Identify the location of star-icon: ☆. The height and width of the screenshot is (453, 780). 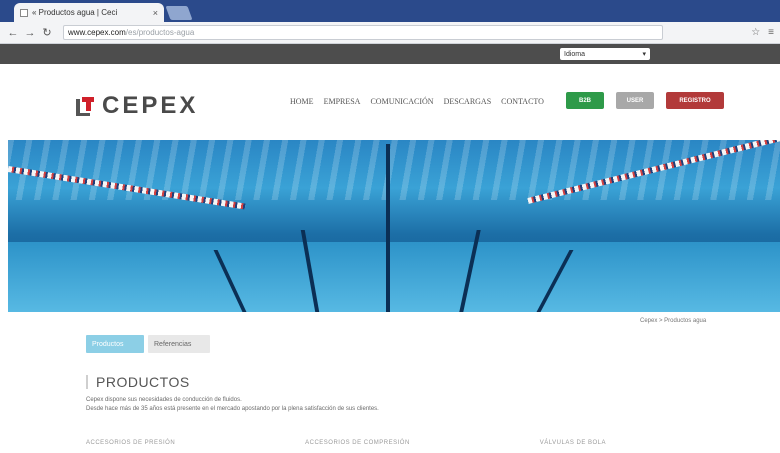
(755, 32).